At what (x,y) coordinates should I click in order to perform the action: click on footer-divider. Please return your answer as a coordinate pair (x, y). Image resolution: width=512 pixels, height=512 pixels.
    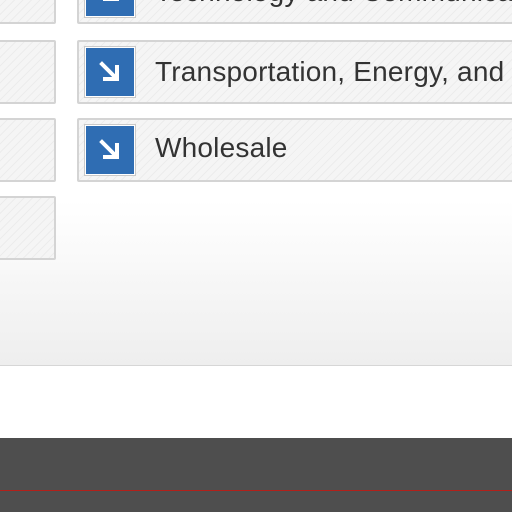
    Looking at the image, I should click on (256, 490).